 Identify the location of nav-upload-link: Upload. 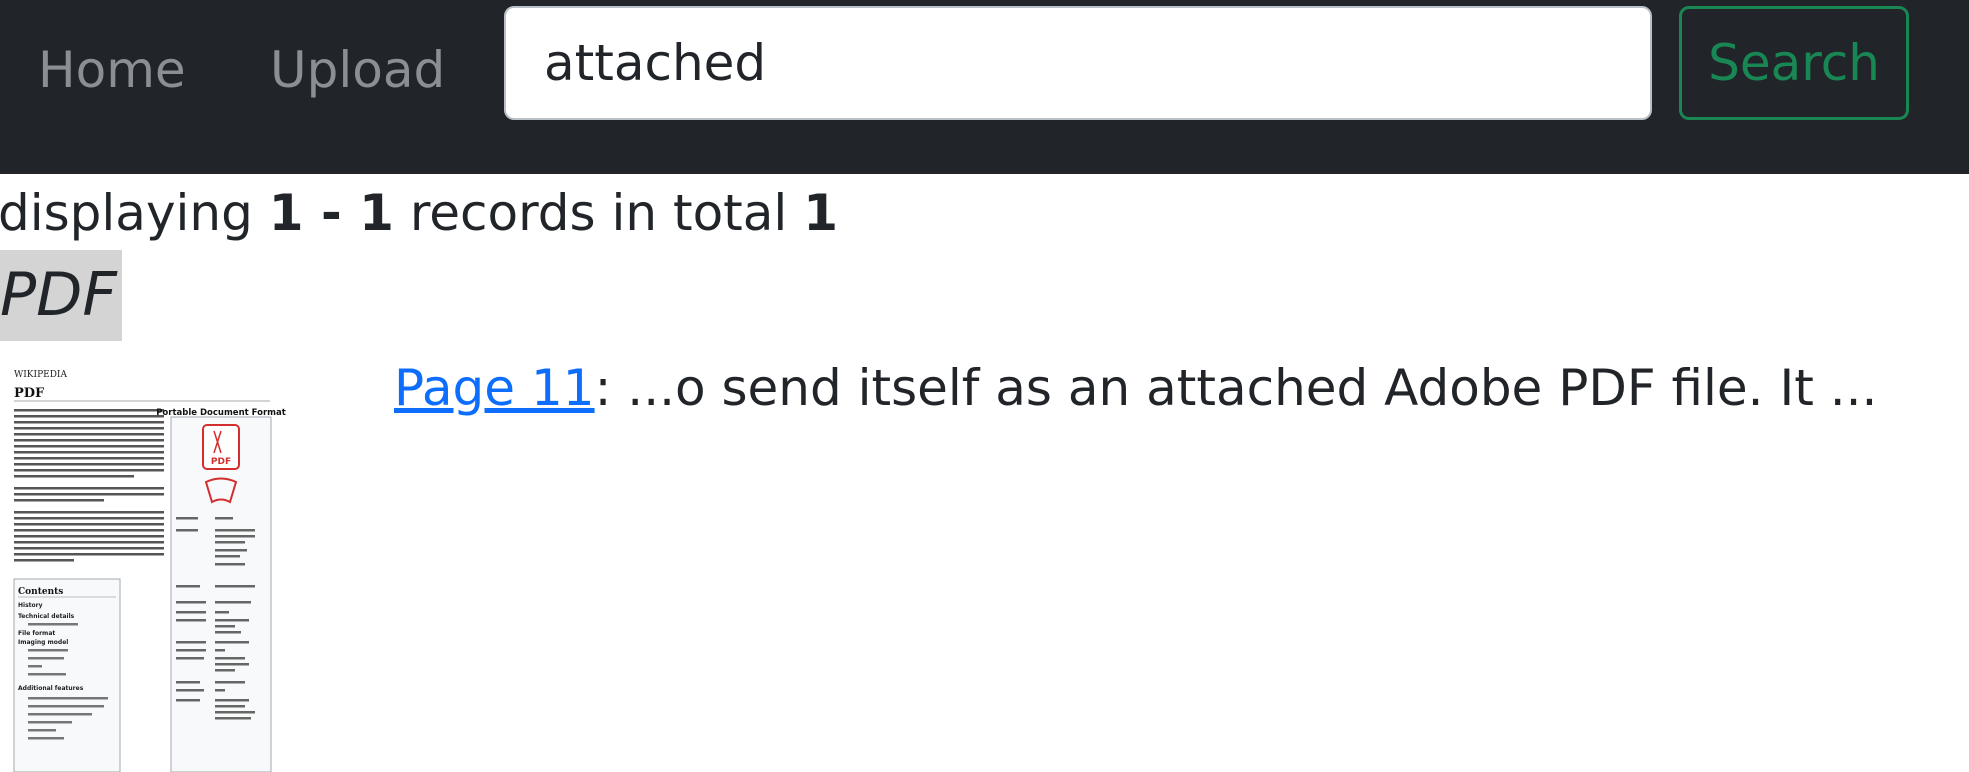
(357, 70).